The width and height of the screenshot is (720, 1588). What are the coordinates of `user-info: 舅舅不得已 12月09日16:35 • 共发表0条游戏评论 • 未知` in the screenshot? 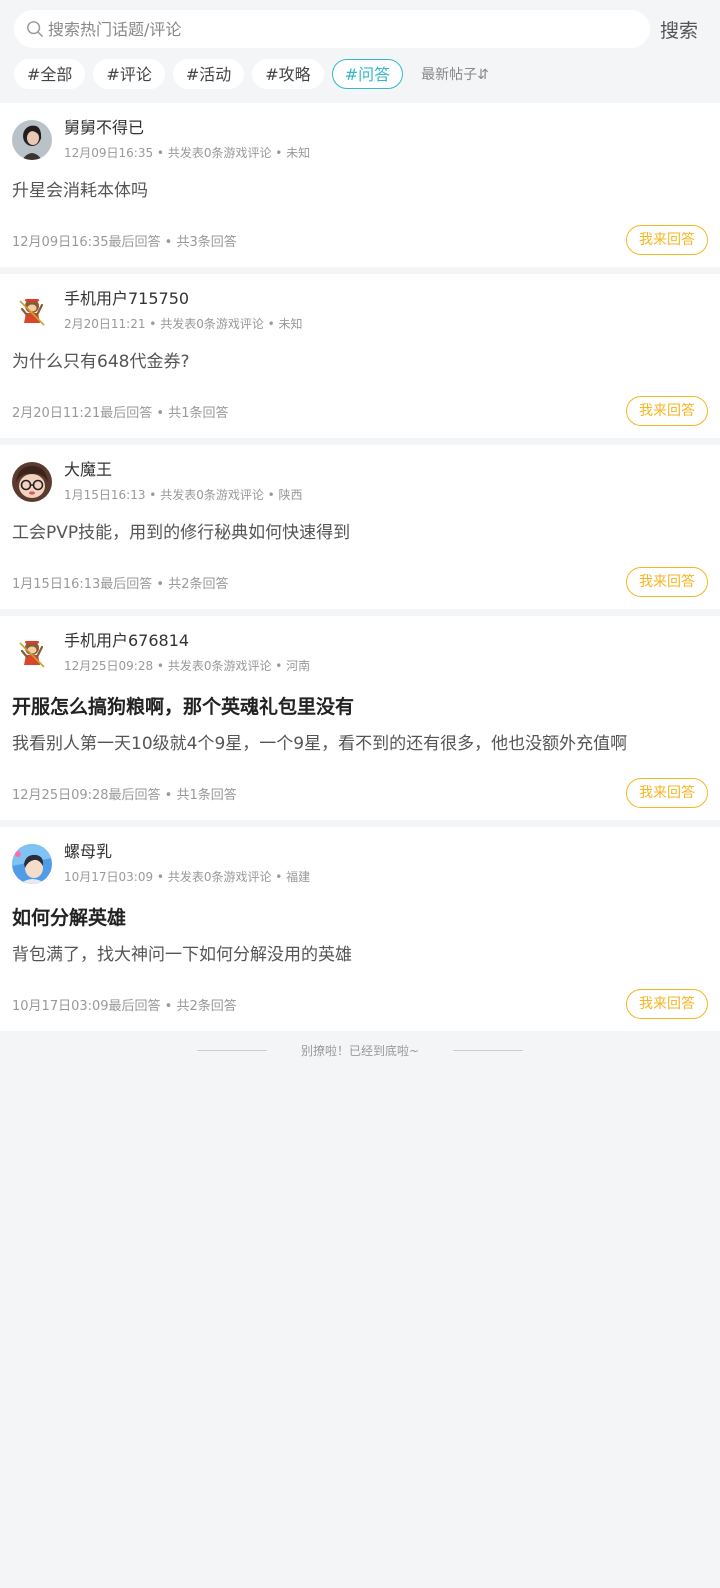 It's located at (187, 139).